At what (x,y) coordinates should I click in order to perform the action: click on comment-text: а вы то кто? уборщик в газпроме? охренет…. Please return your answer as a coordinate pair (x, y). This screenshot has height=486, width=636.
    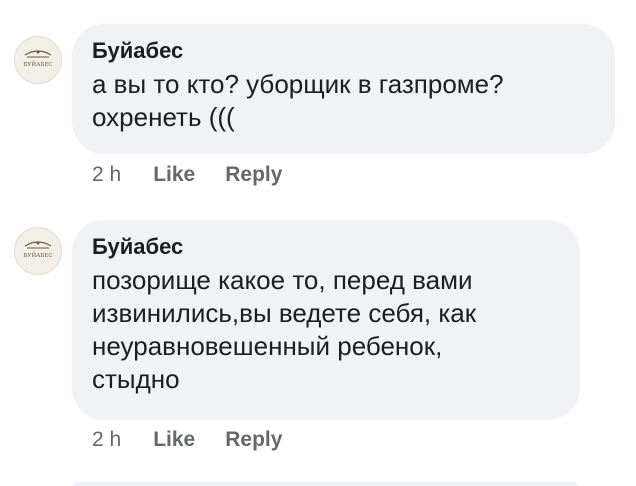
    Looking at the image, I should click on (298, 100).